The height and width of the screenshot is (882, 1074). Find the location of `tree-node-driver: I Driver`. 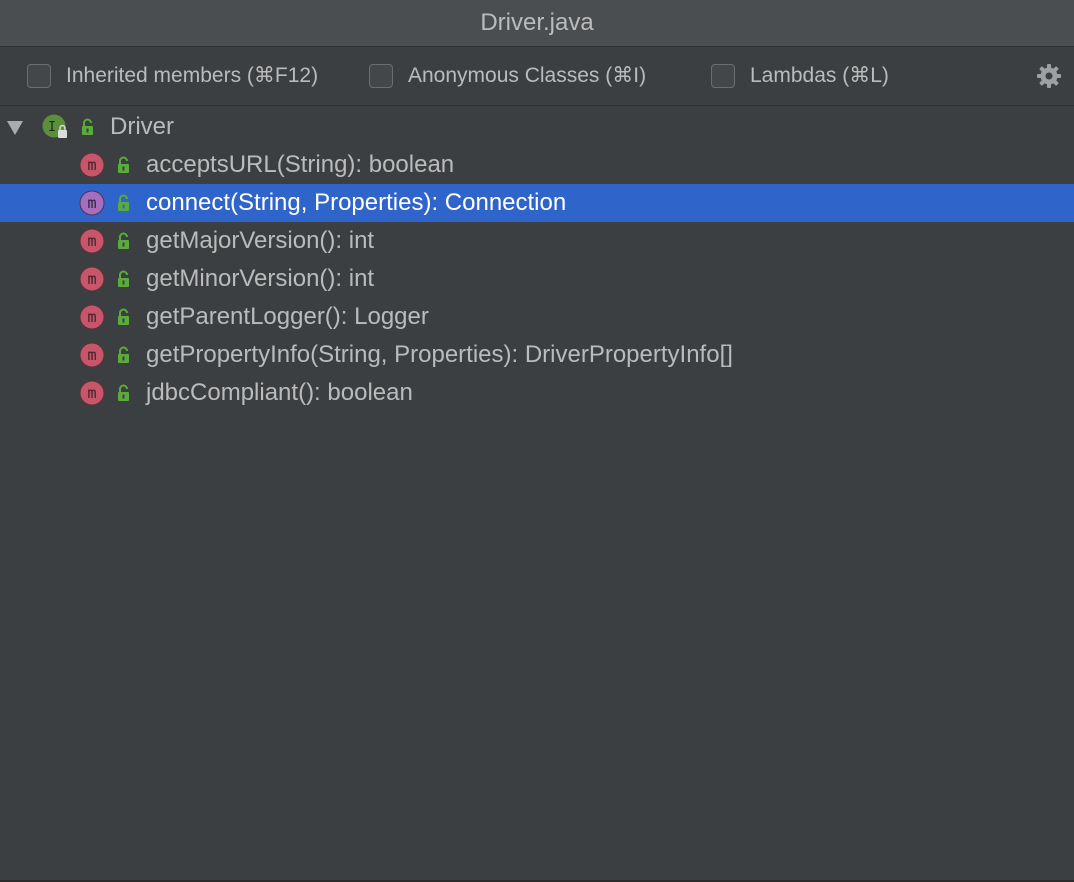

tree-node-driver: I Driver is located at coordinates (537, 127).